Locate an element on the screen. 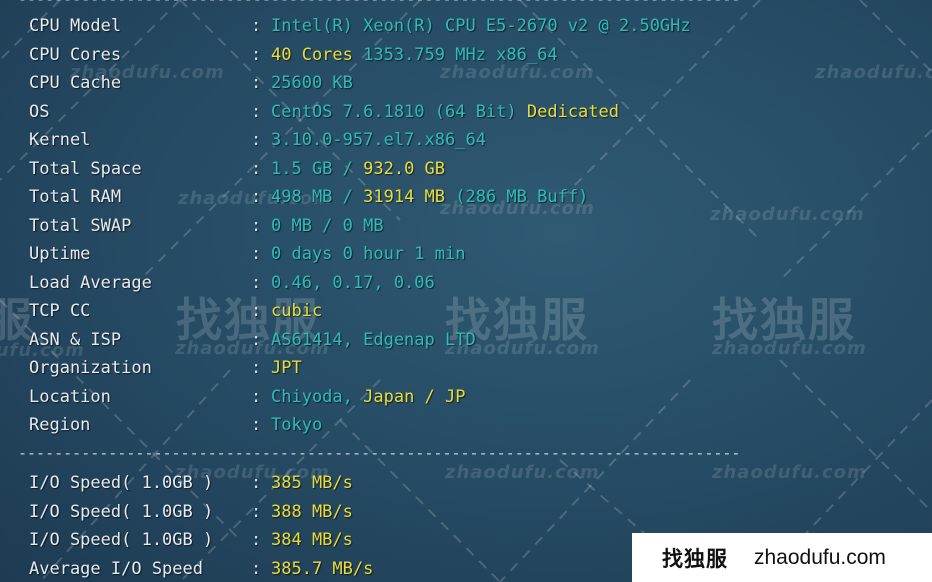  info-row: OS: CentOS 7.6.1810 (64 Bit) Dedicated is located at coordinates (324, 112).